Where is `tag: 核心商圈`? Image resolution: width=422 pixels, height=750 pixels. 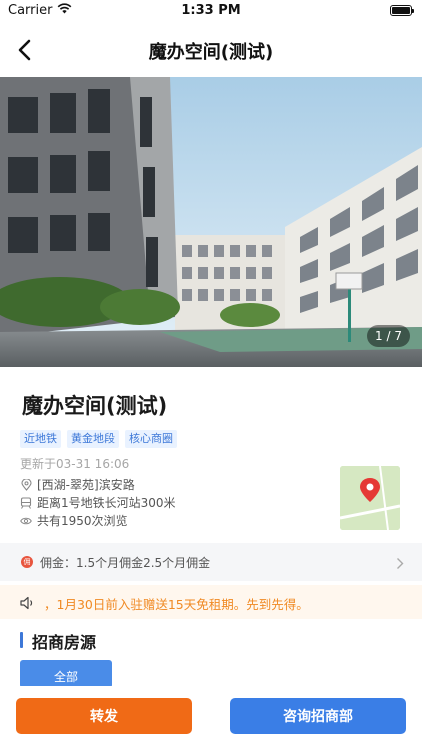
tag: 核心商圈 is located at coordinates (151, 439).